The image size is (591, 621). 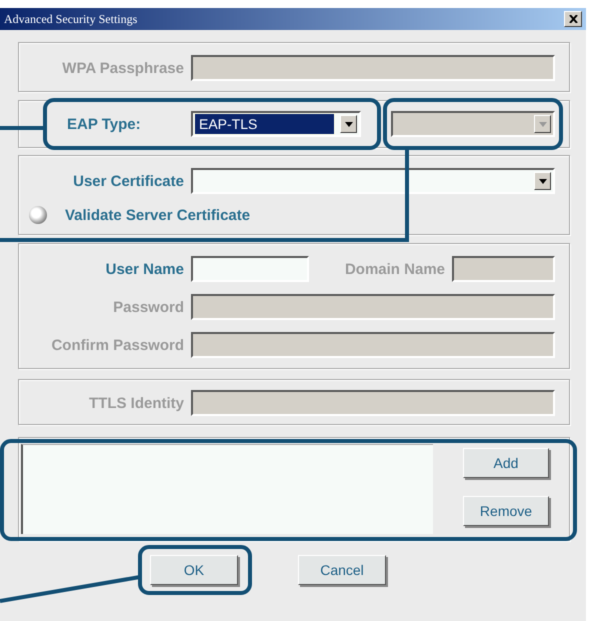 What do you see at coordinates (157, 215) in the screenshot?
I see `radio-label: Validate Server Certificate` at bounding box center [157, 215].